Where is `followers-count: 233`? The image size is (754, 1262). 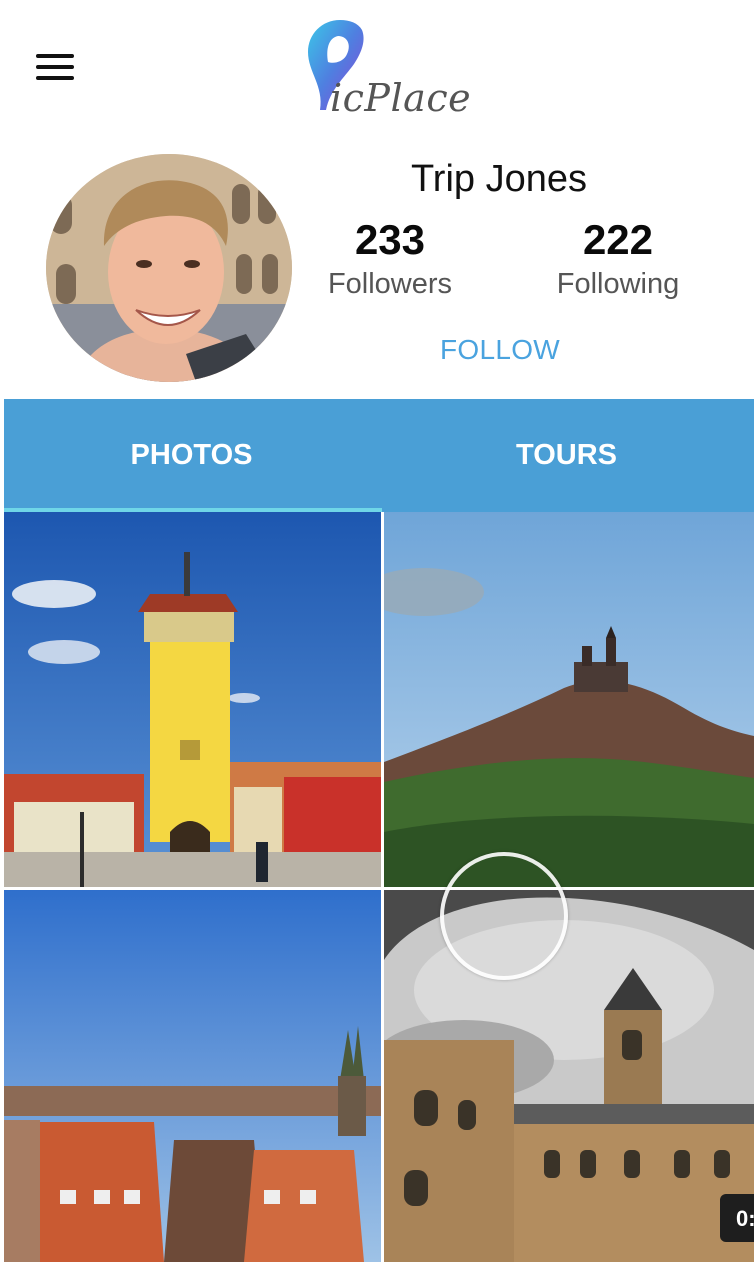 followers-count: 233 is located at coordinates (390, 239).